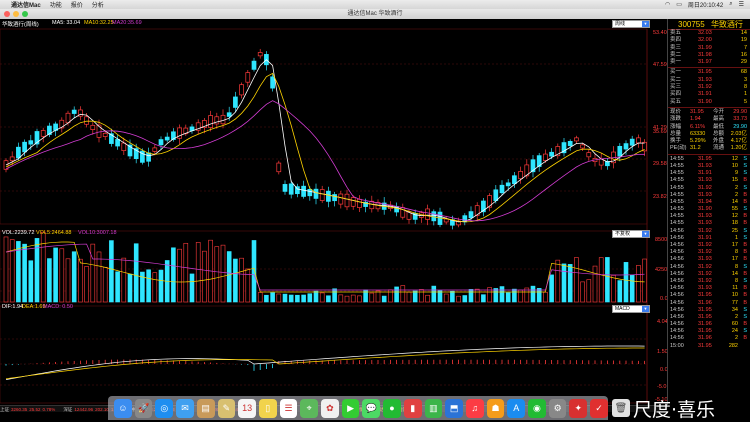  What do you see at coordinates (350, 408) in the screenshot?
I see `facetime-icon: ▶` at bounding box center [350, 408].